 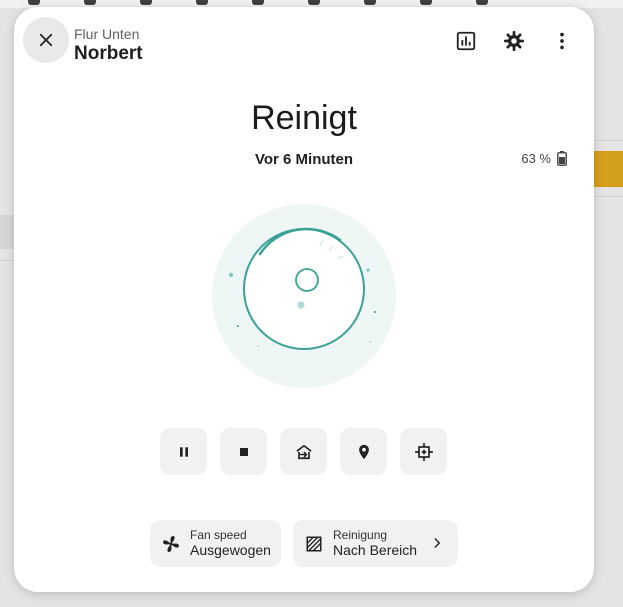 I want to click on return-to-base-icon, so click(x=303, y=451).